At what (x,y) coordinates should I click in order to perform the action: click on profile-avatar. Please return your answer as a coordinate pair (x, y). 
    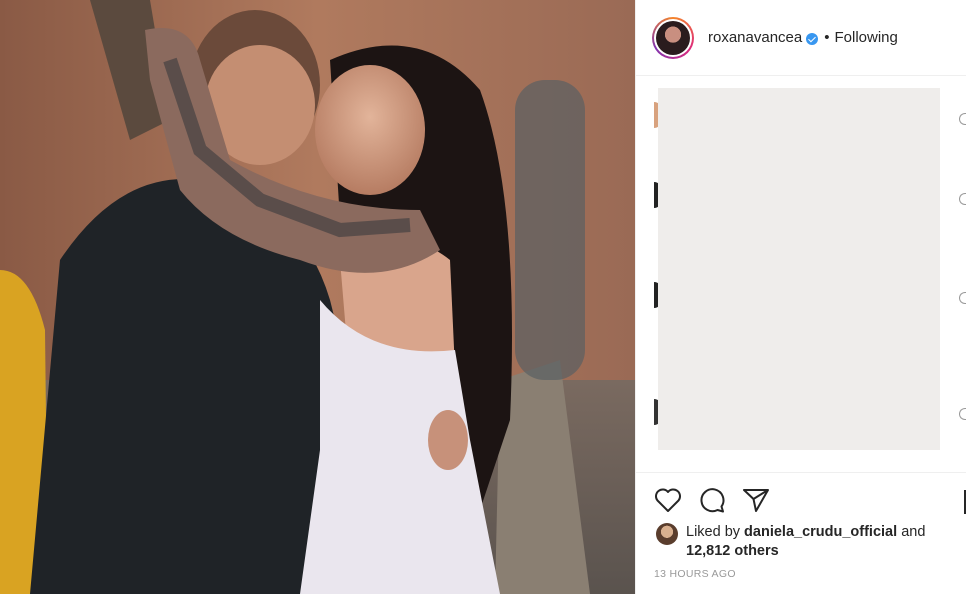
    Looking at the image, I should click on (673, 37).